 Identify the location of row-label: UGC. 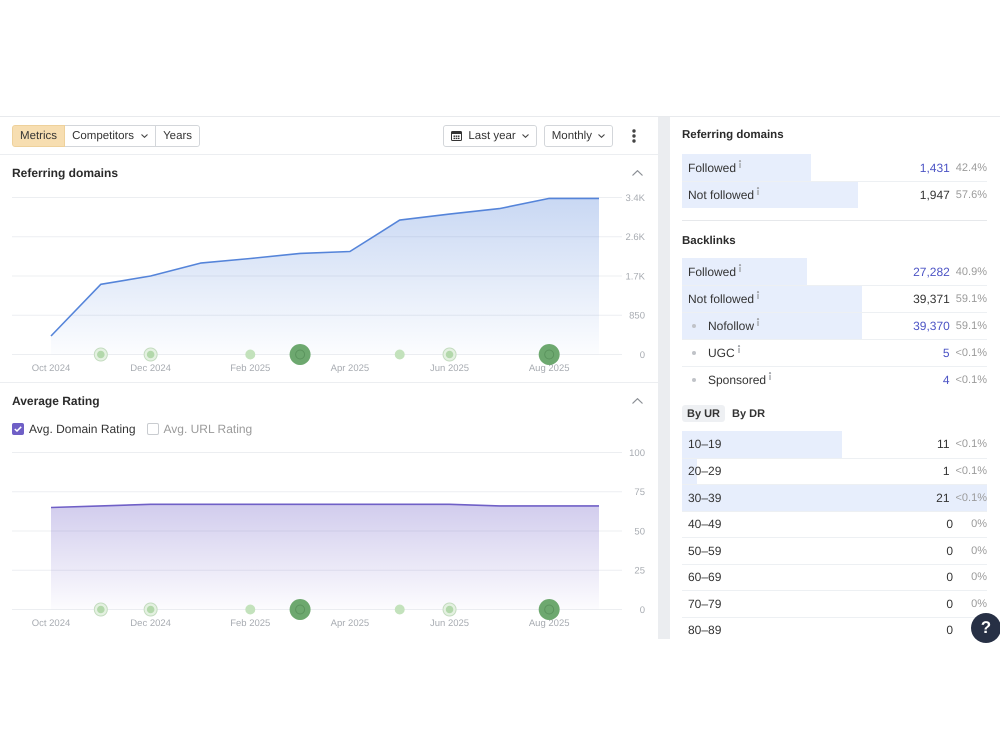
(721, 353).